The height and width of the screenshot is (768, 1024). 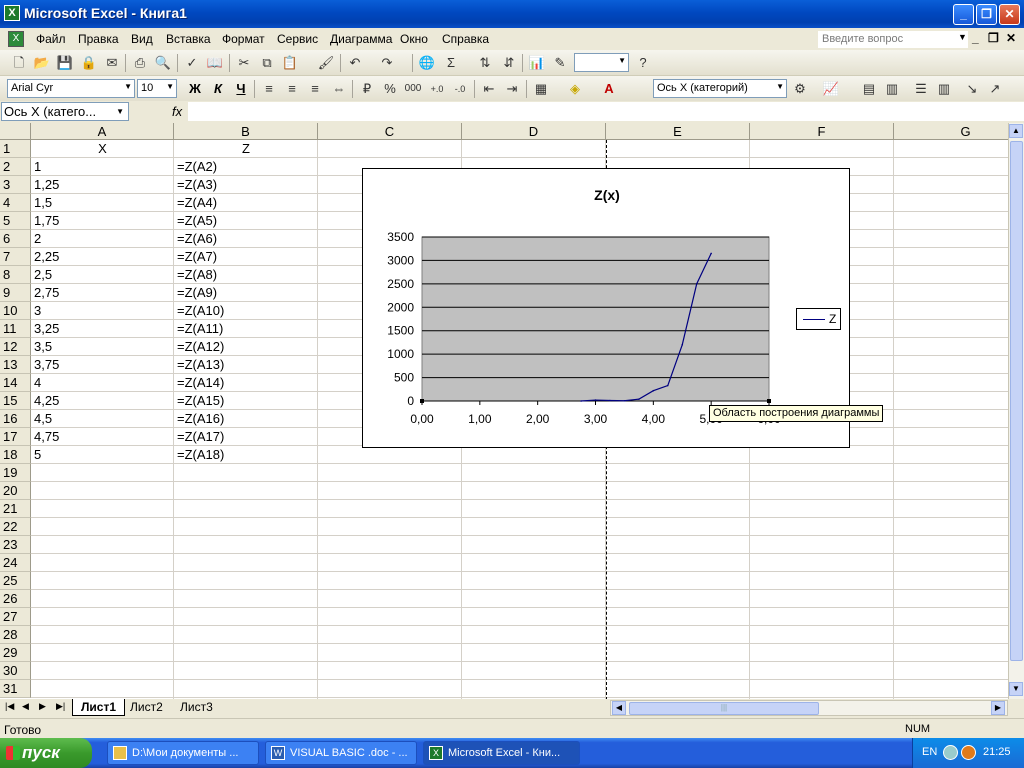 What do you see at coordinates (413, 89) in the screenshot?
I see `thousands-button: 000` at bounding box center [413, 89].